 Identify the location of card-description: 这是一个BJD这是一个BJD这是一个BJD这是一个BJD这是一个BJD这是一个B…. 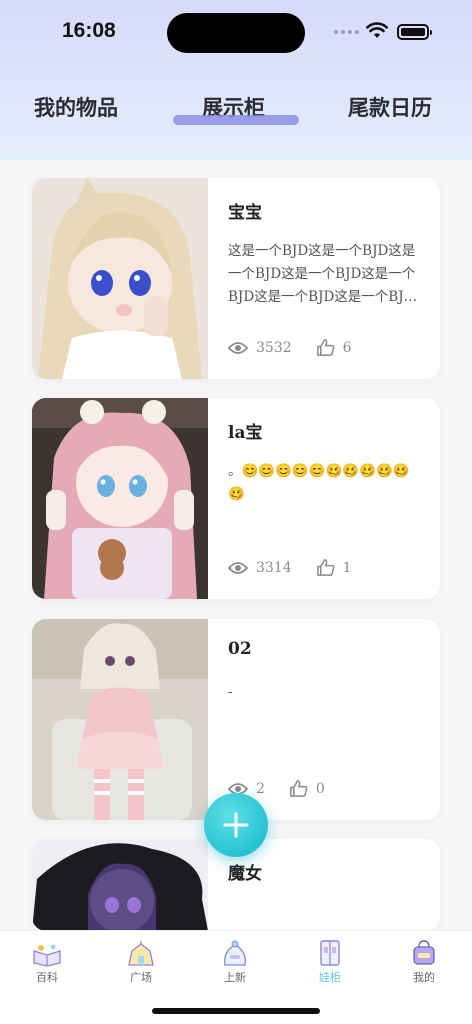
(323, 274).